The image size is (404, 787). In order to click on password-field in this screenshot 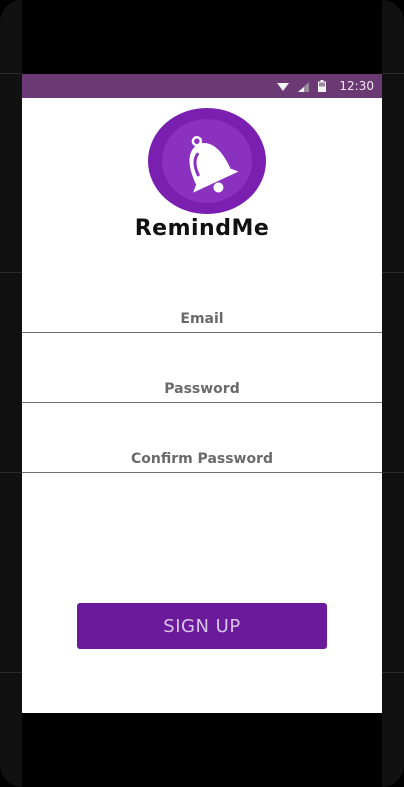, I will do `click(202, 382)`.